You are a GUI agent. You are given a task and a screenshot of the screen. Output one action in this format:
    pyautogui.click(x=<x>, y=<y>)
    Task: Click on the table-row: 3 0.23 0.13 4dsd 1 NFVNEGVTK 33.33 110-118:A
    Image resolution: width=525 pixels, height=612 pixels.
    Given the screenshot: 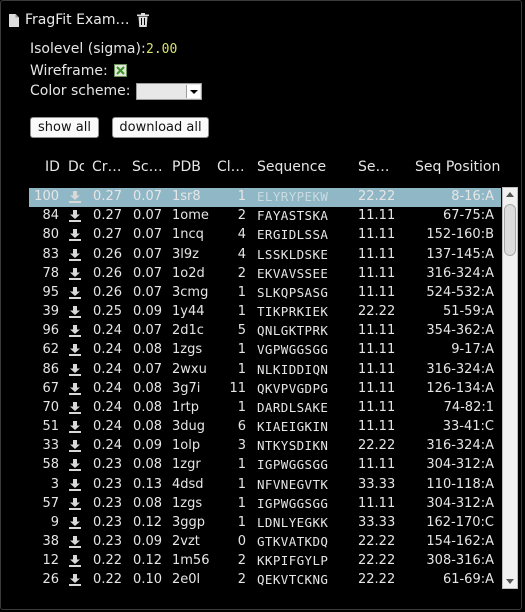 What is the action you would take?
    pyautogui.click(x=265, y=485)
    